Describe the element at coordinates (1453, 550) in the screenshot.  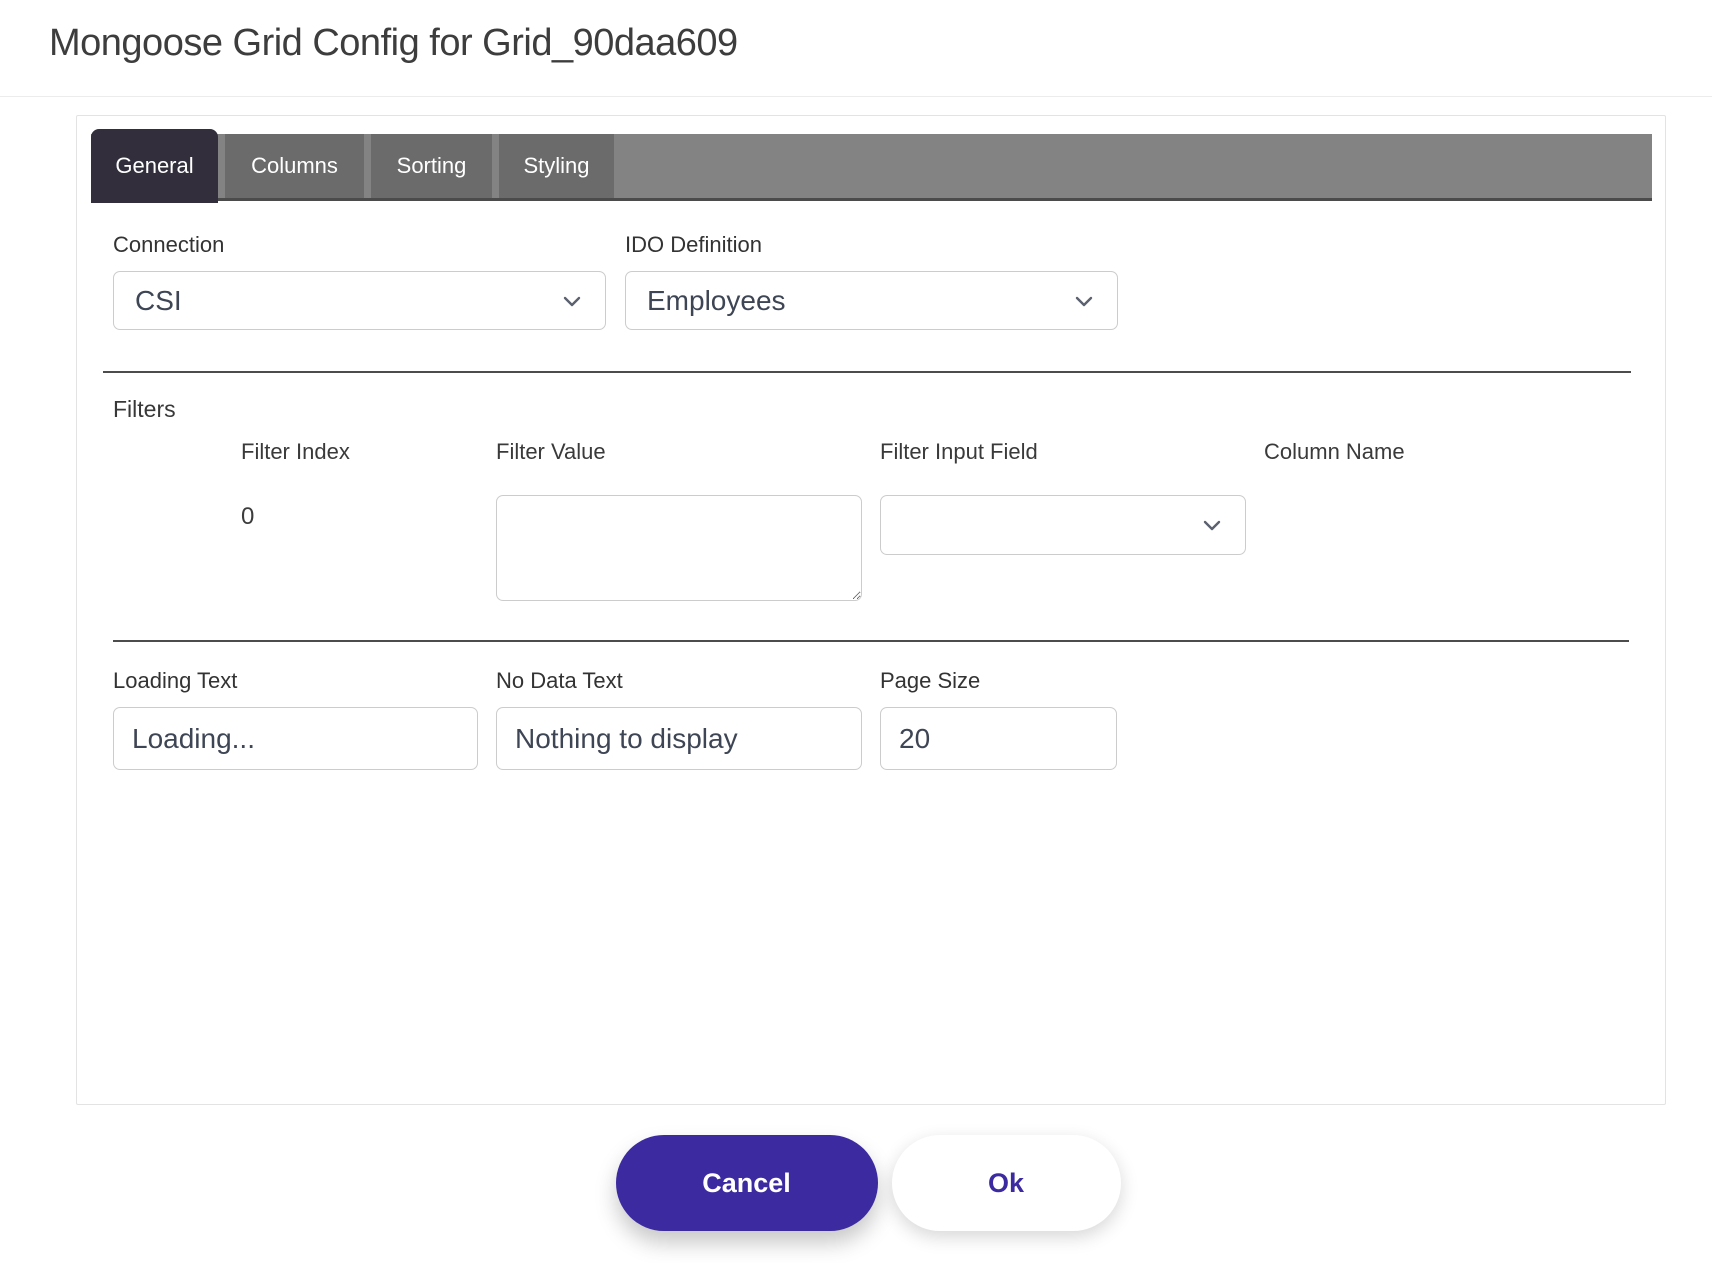
I see `column-name-cell` at that location.